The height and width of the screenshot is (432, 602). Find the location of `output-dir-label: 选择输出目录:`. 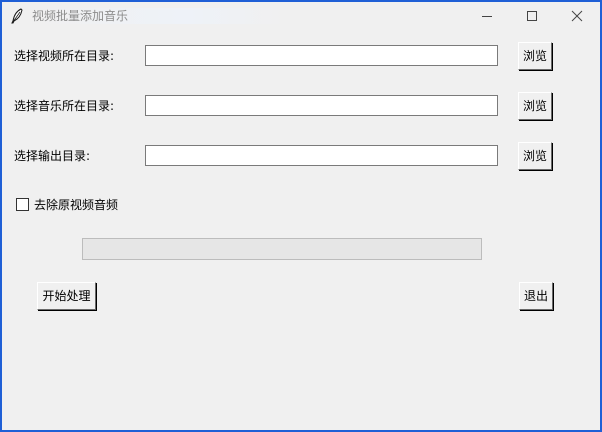

output-dir-label: 选择输出目录: is located at coordinates (52, 156).